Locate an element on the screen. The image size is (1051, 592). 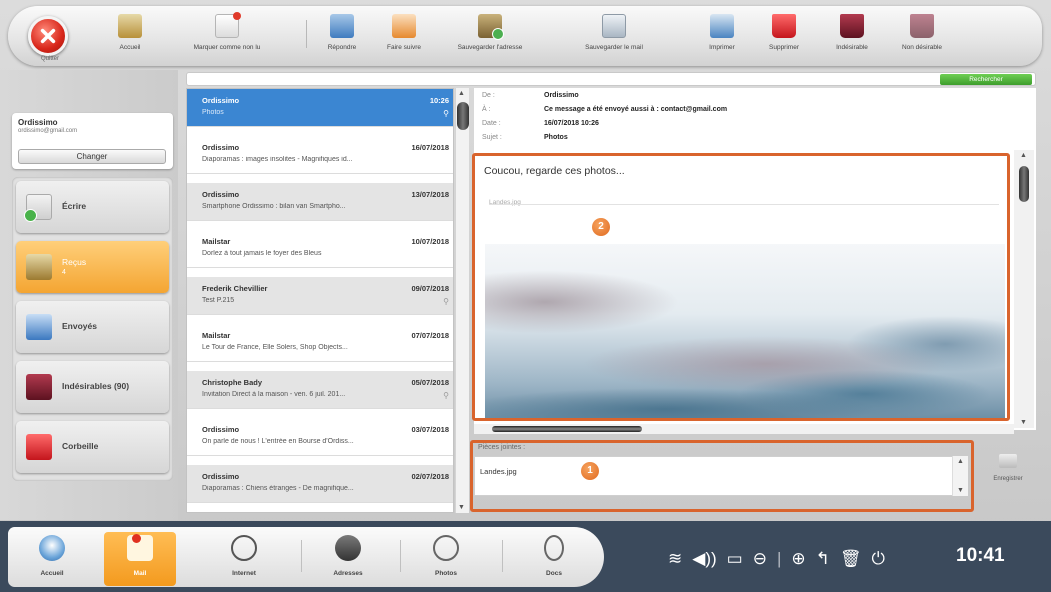
message-body-scrollbar: ▲ ▼ is located at coordinates (1024, 289).